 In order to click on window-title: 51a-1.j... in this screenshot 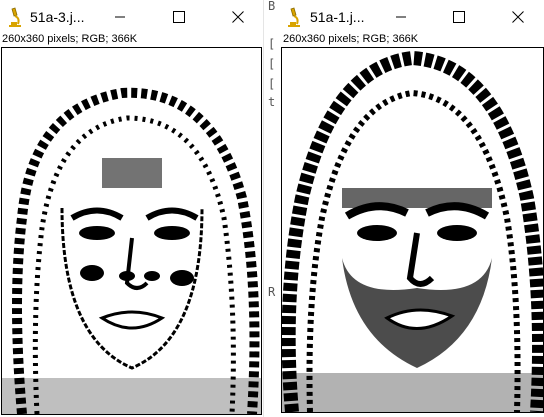, I will do `click(337, 17)`.